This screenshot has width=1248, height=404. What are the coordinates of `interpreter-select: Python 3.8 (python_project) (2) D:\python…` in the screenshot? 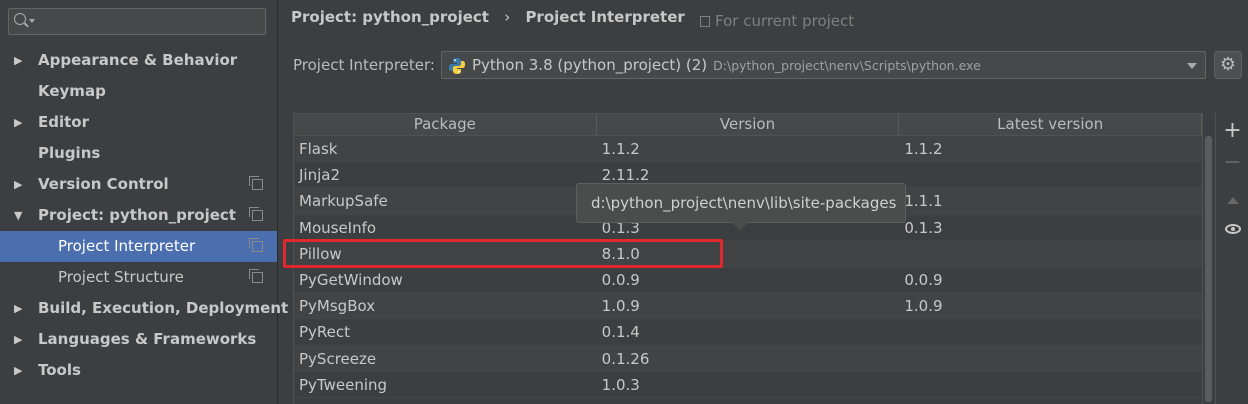 It's located at (823, 65).